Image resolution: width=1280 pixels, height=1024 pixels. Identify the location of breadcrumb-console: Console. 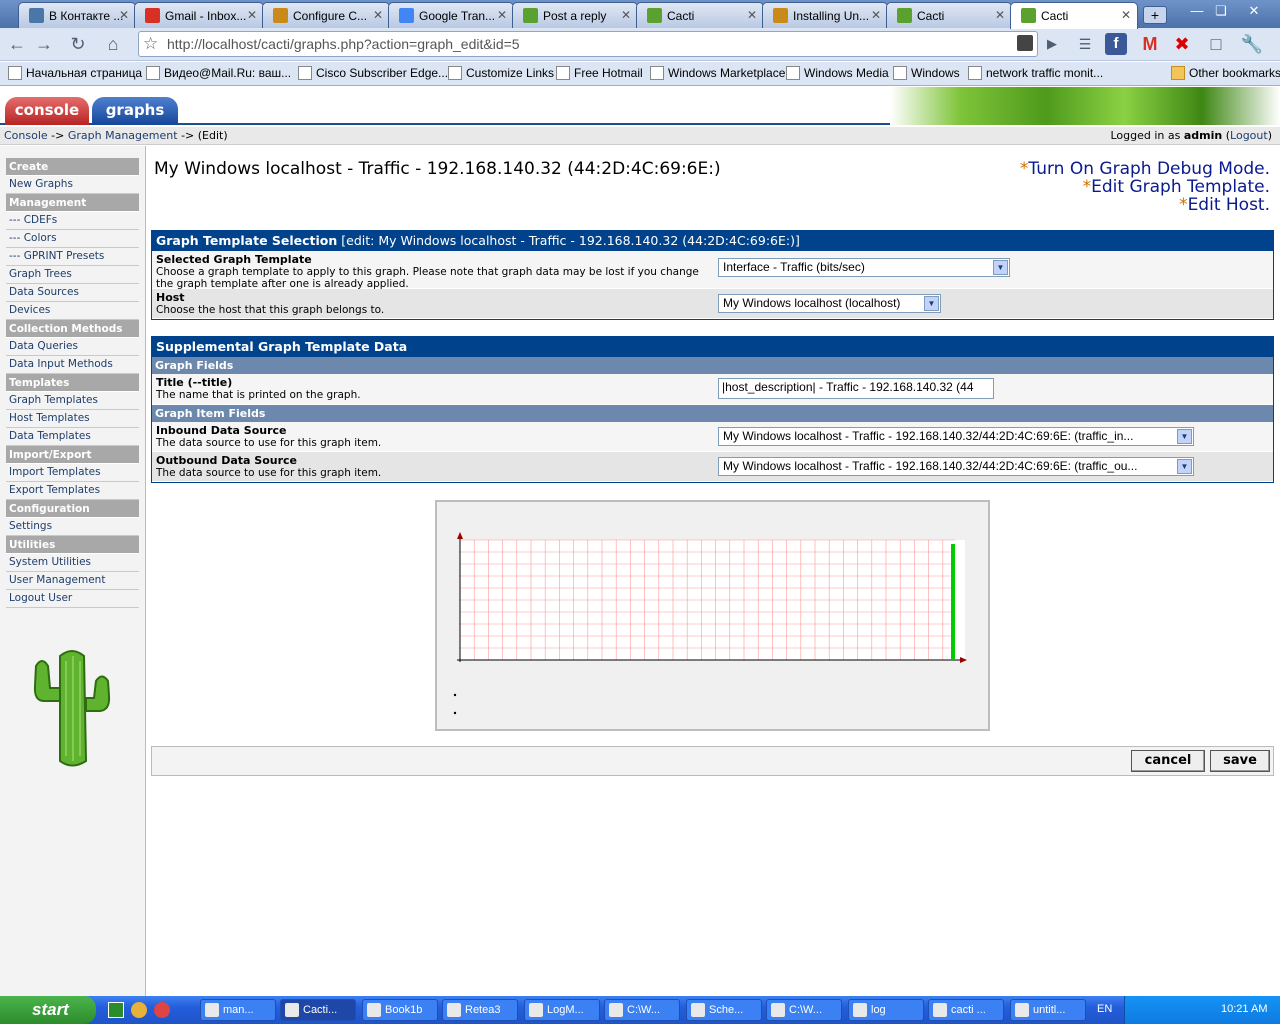
(26, 135).